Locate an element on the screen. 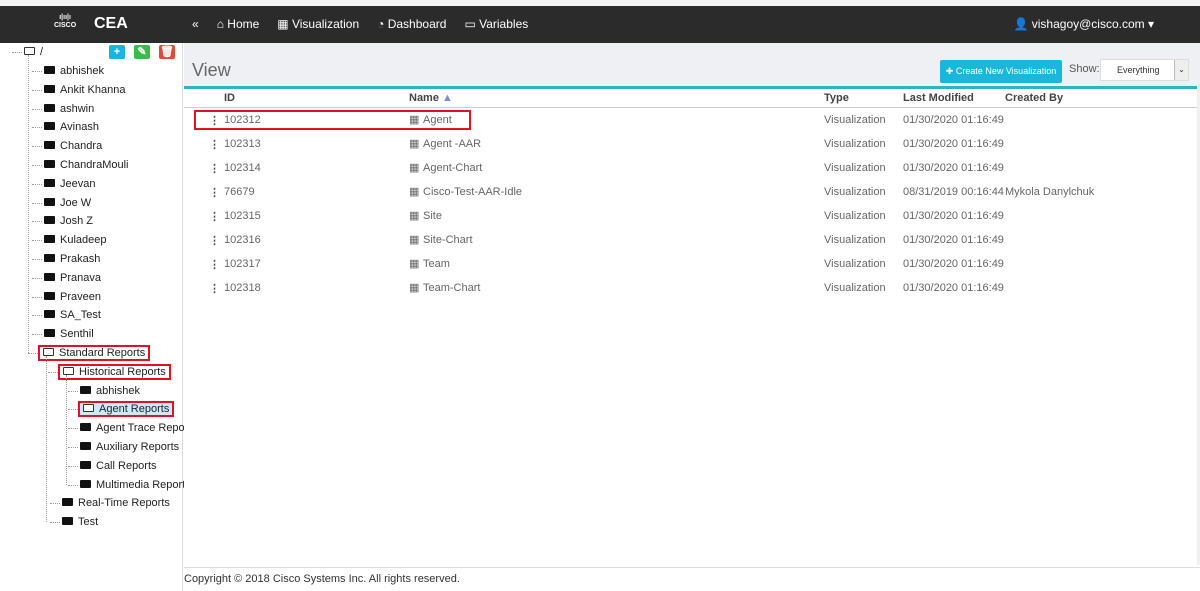  tree-folder: Praveen is located at coordinates (72, 297).